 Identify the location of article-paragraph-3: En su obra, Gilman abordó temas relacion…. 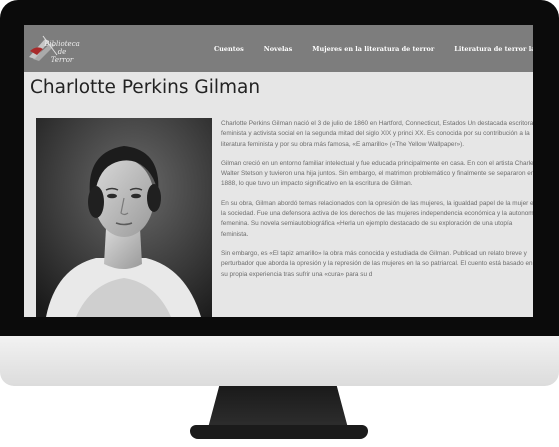
(377, 218).